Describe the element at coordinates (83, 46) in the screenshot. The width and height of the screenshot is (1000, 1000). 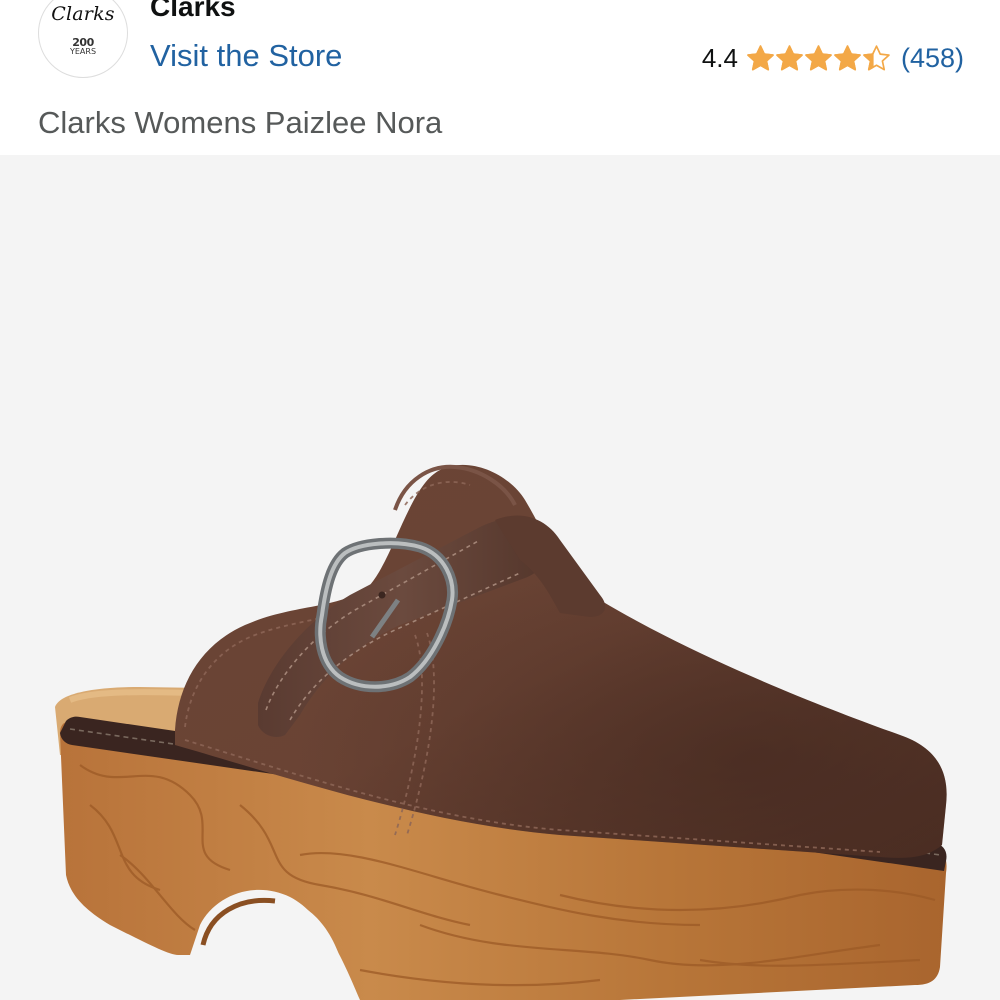
I see `brand-logo-badge: 200 YEARS` at that location.